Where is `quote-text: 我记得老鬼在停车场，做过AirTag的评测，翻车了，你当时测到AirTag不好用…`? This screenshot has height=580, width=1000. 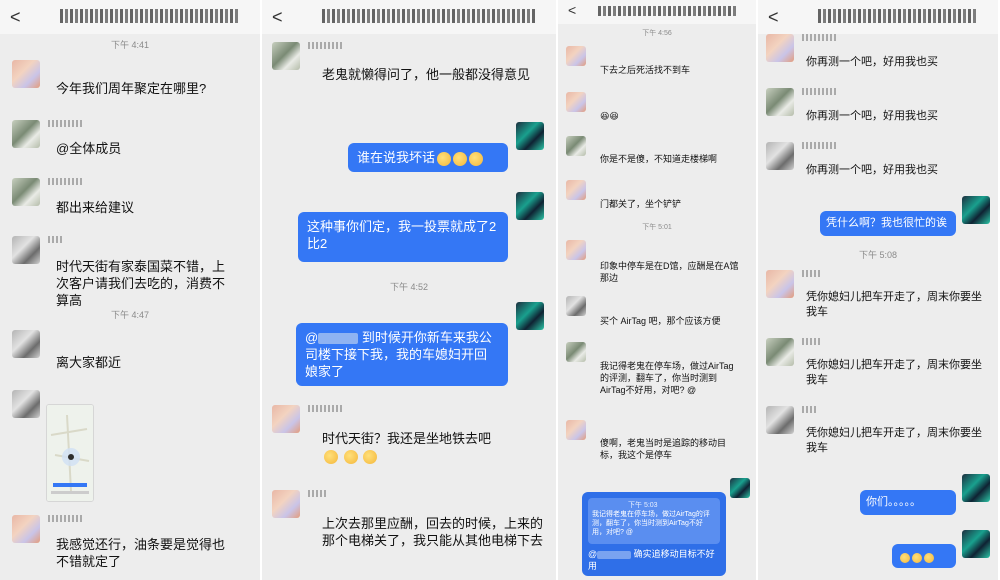
quote-text: 我记得老鬼在停车场，做过AirTag的评测，翻车了，你当时测到AirTag不好用… is located at coordinates (651, 523).